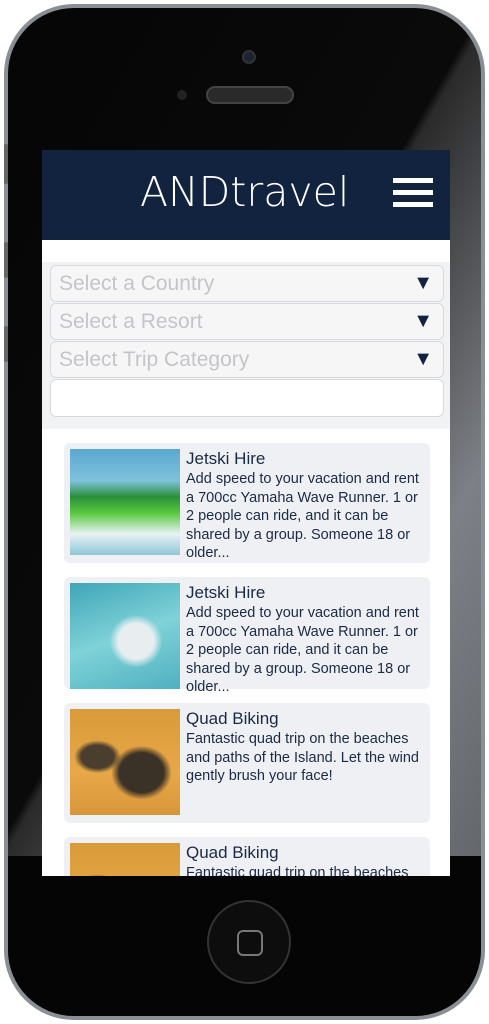  What do you see at coordinates (182, 95) in the screenshot?
I see `sensor` at bounding box center [182, 95].